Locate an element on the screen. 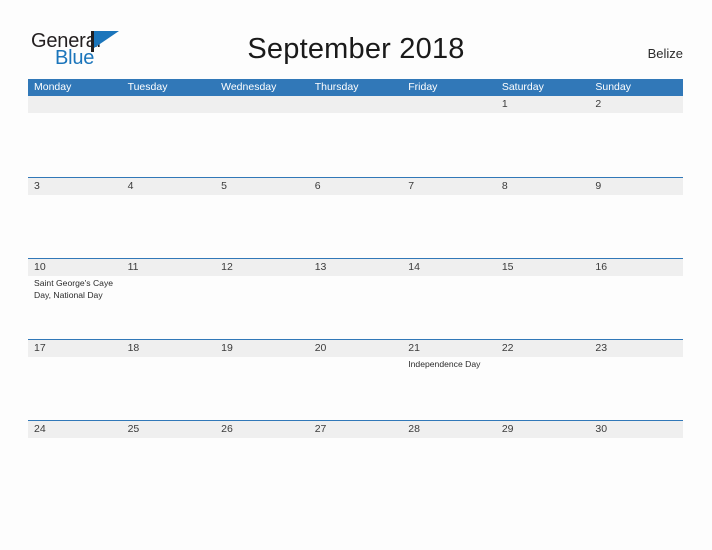 This screenshot has width=712, height=550. day-number: 17 is located at coordinates (40, 348).